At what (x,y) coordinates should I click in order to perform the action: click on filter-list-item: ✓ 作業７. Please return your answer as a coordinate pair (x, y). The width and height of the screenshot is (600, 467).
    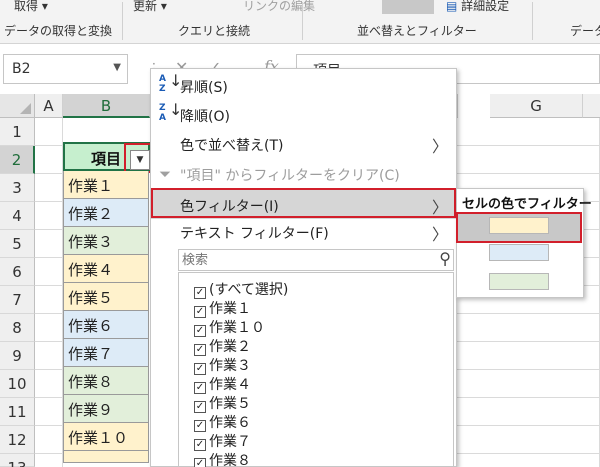
    Looking at the image, I should click on (222, 441).